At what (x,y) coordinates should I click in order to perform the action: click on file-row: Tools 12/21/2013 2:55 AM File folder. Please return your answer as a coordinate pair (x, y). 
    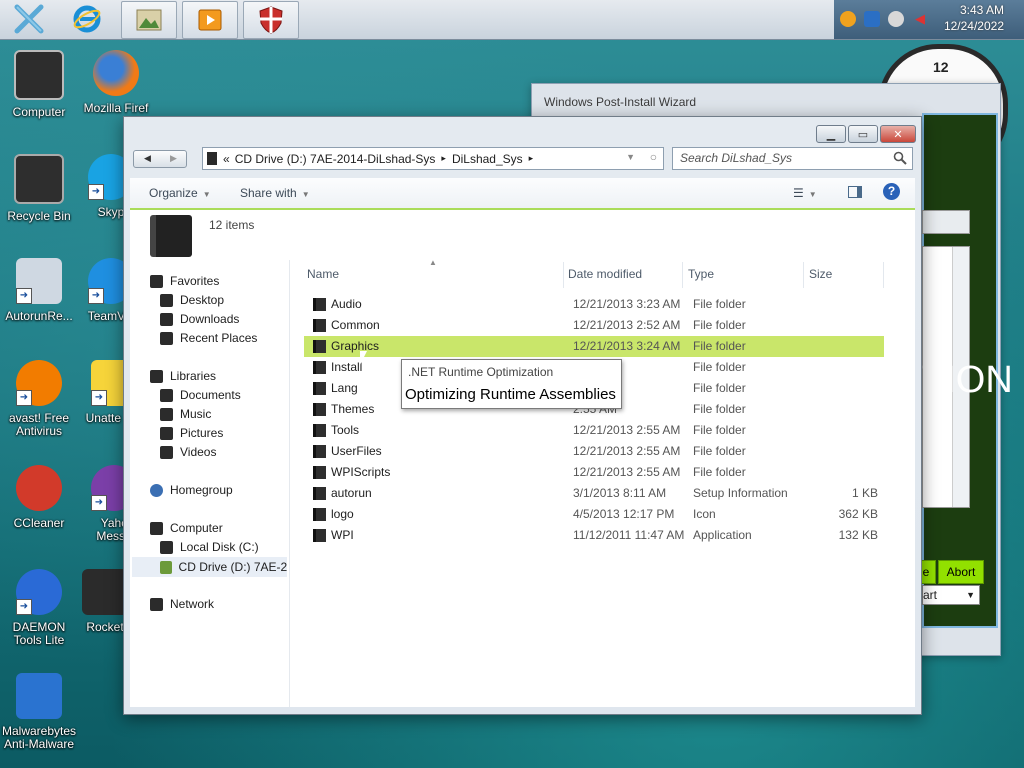
    Looking at the image, I should click on (594, 430).